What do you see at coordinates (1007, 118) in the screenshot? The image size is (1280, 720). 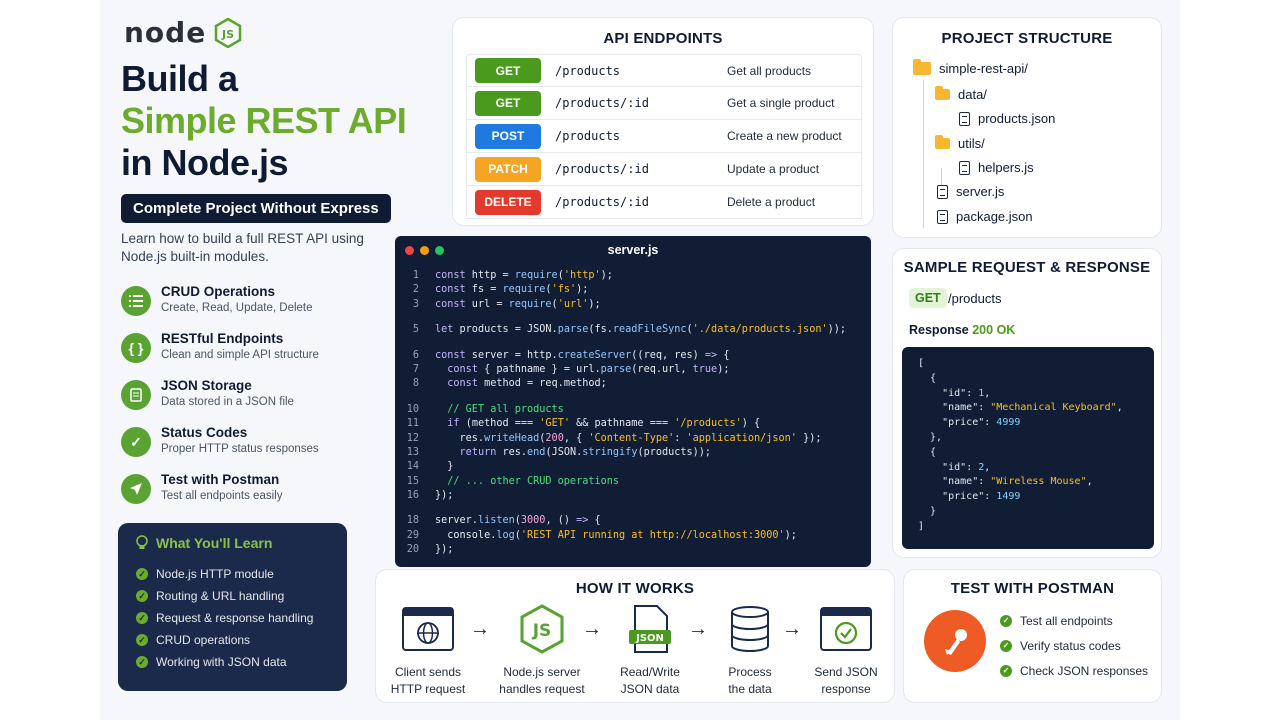 I see `tree-item: products.json` at bounding box center [1007, 118].